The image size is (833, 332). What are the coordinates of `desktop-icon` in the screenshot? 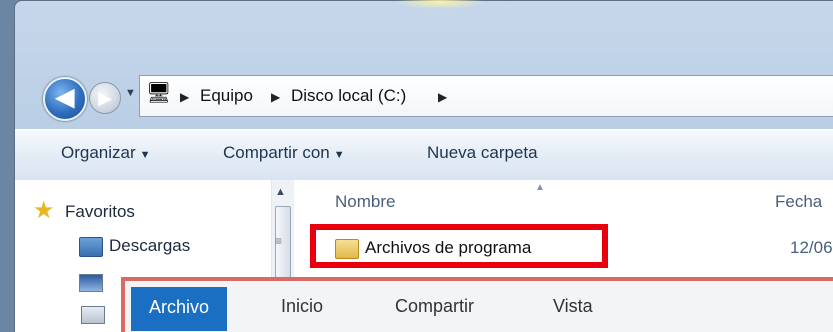 It's located at (91, 283).